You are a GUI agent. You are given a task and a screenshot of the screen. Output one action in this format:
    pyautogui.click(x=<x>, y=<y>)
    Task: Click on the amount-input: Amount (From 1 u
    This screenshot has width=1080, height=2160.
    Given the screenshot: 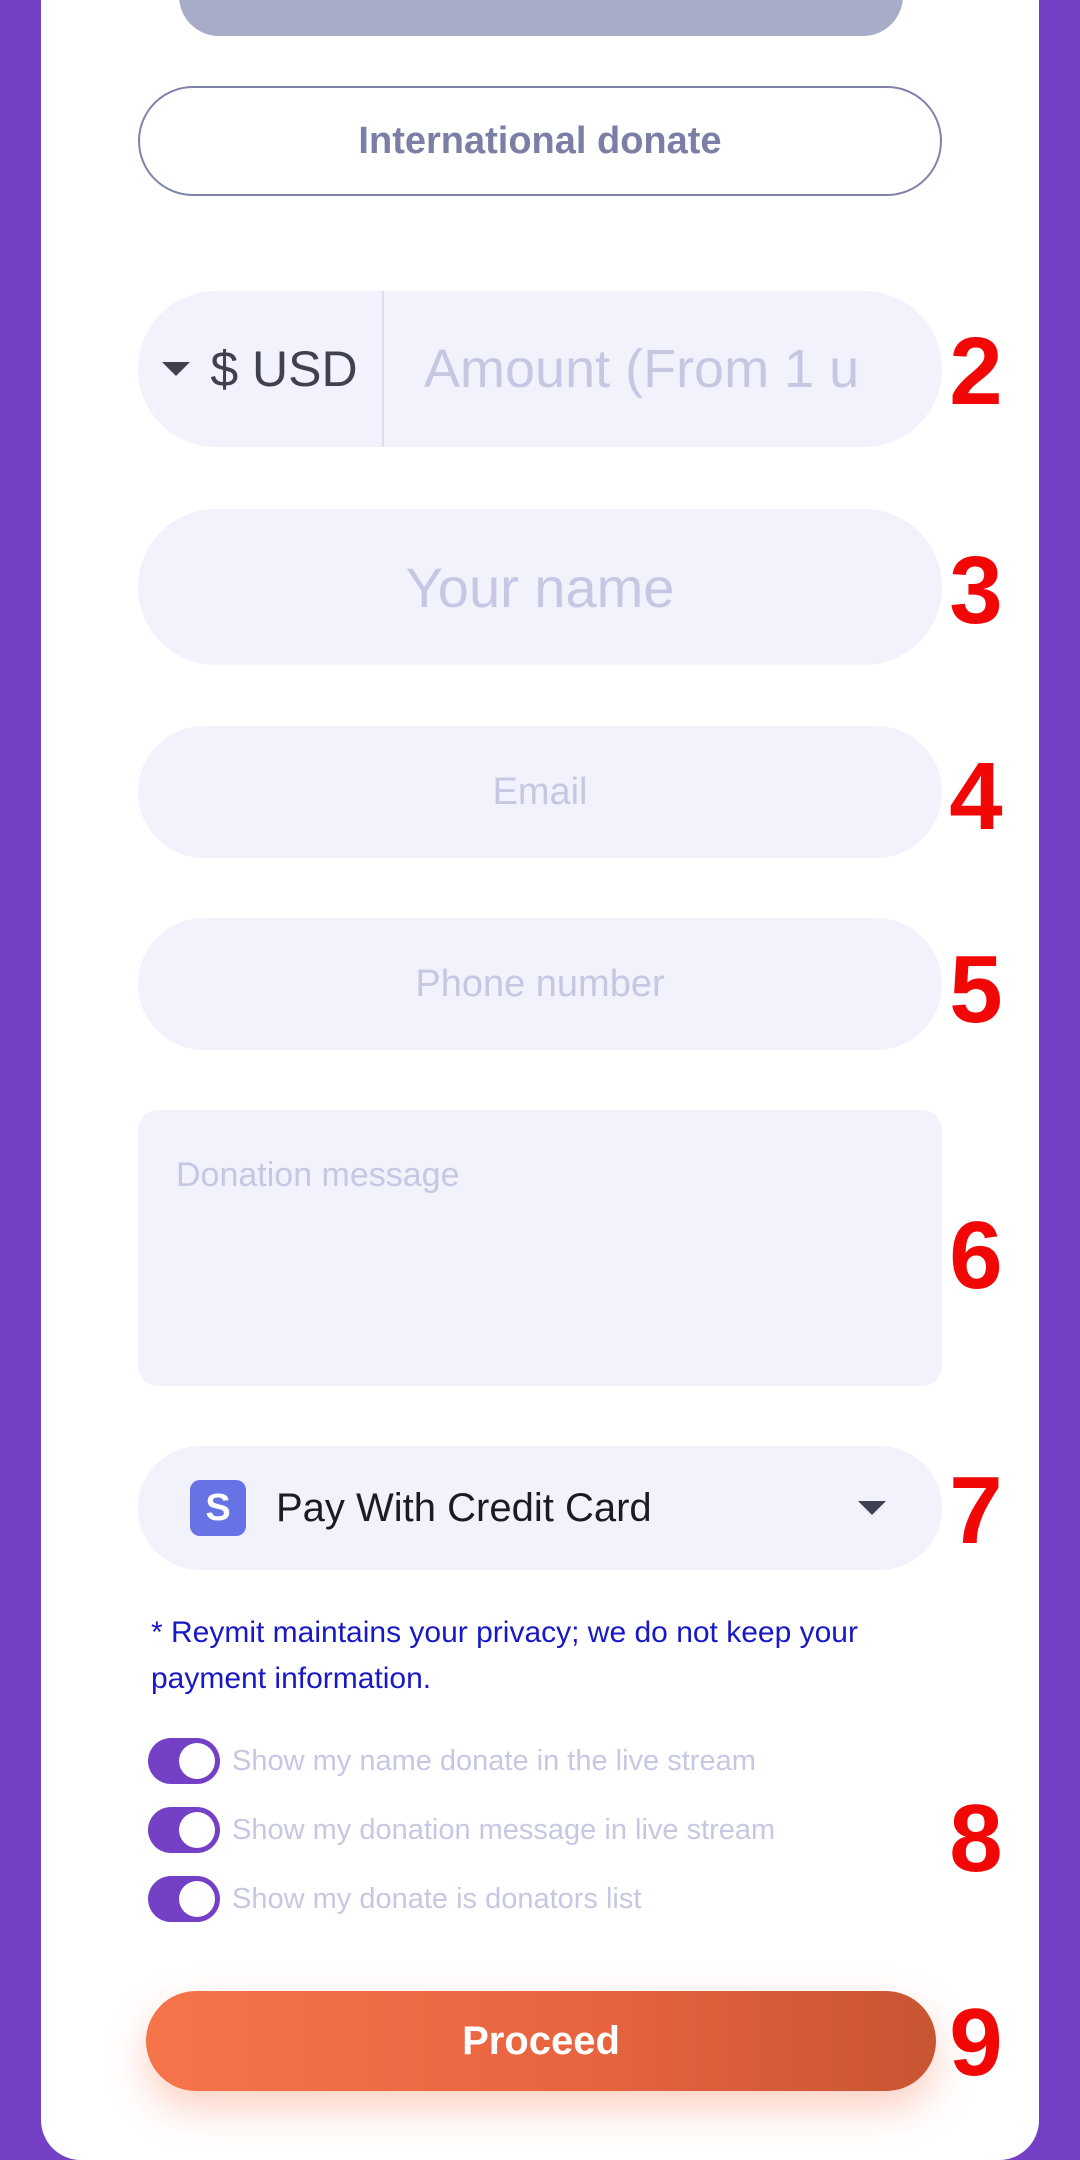 What is the action you would take?
    pyautogui.click(x=663, y=369)
    